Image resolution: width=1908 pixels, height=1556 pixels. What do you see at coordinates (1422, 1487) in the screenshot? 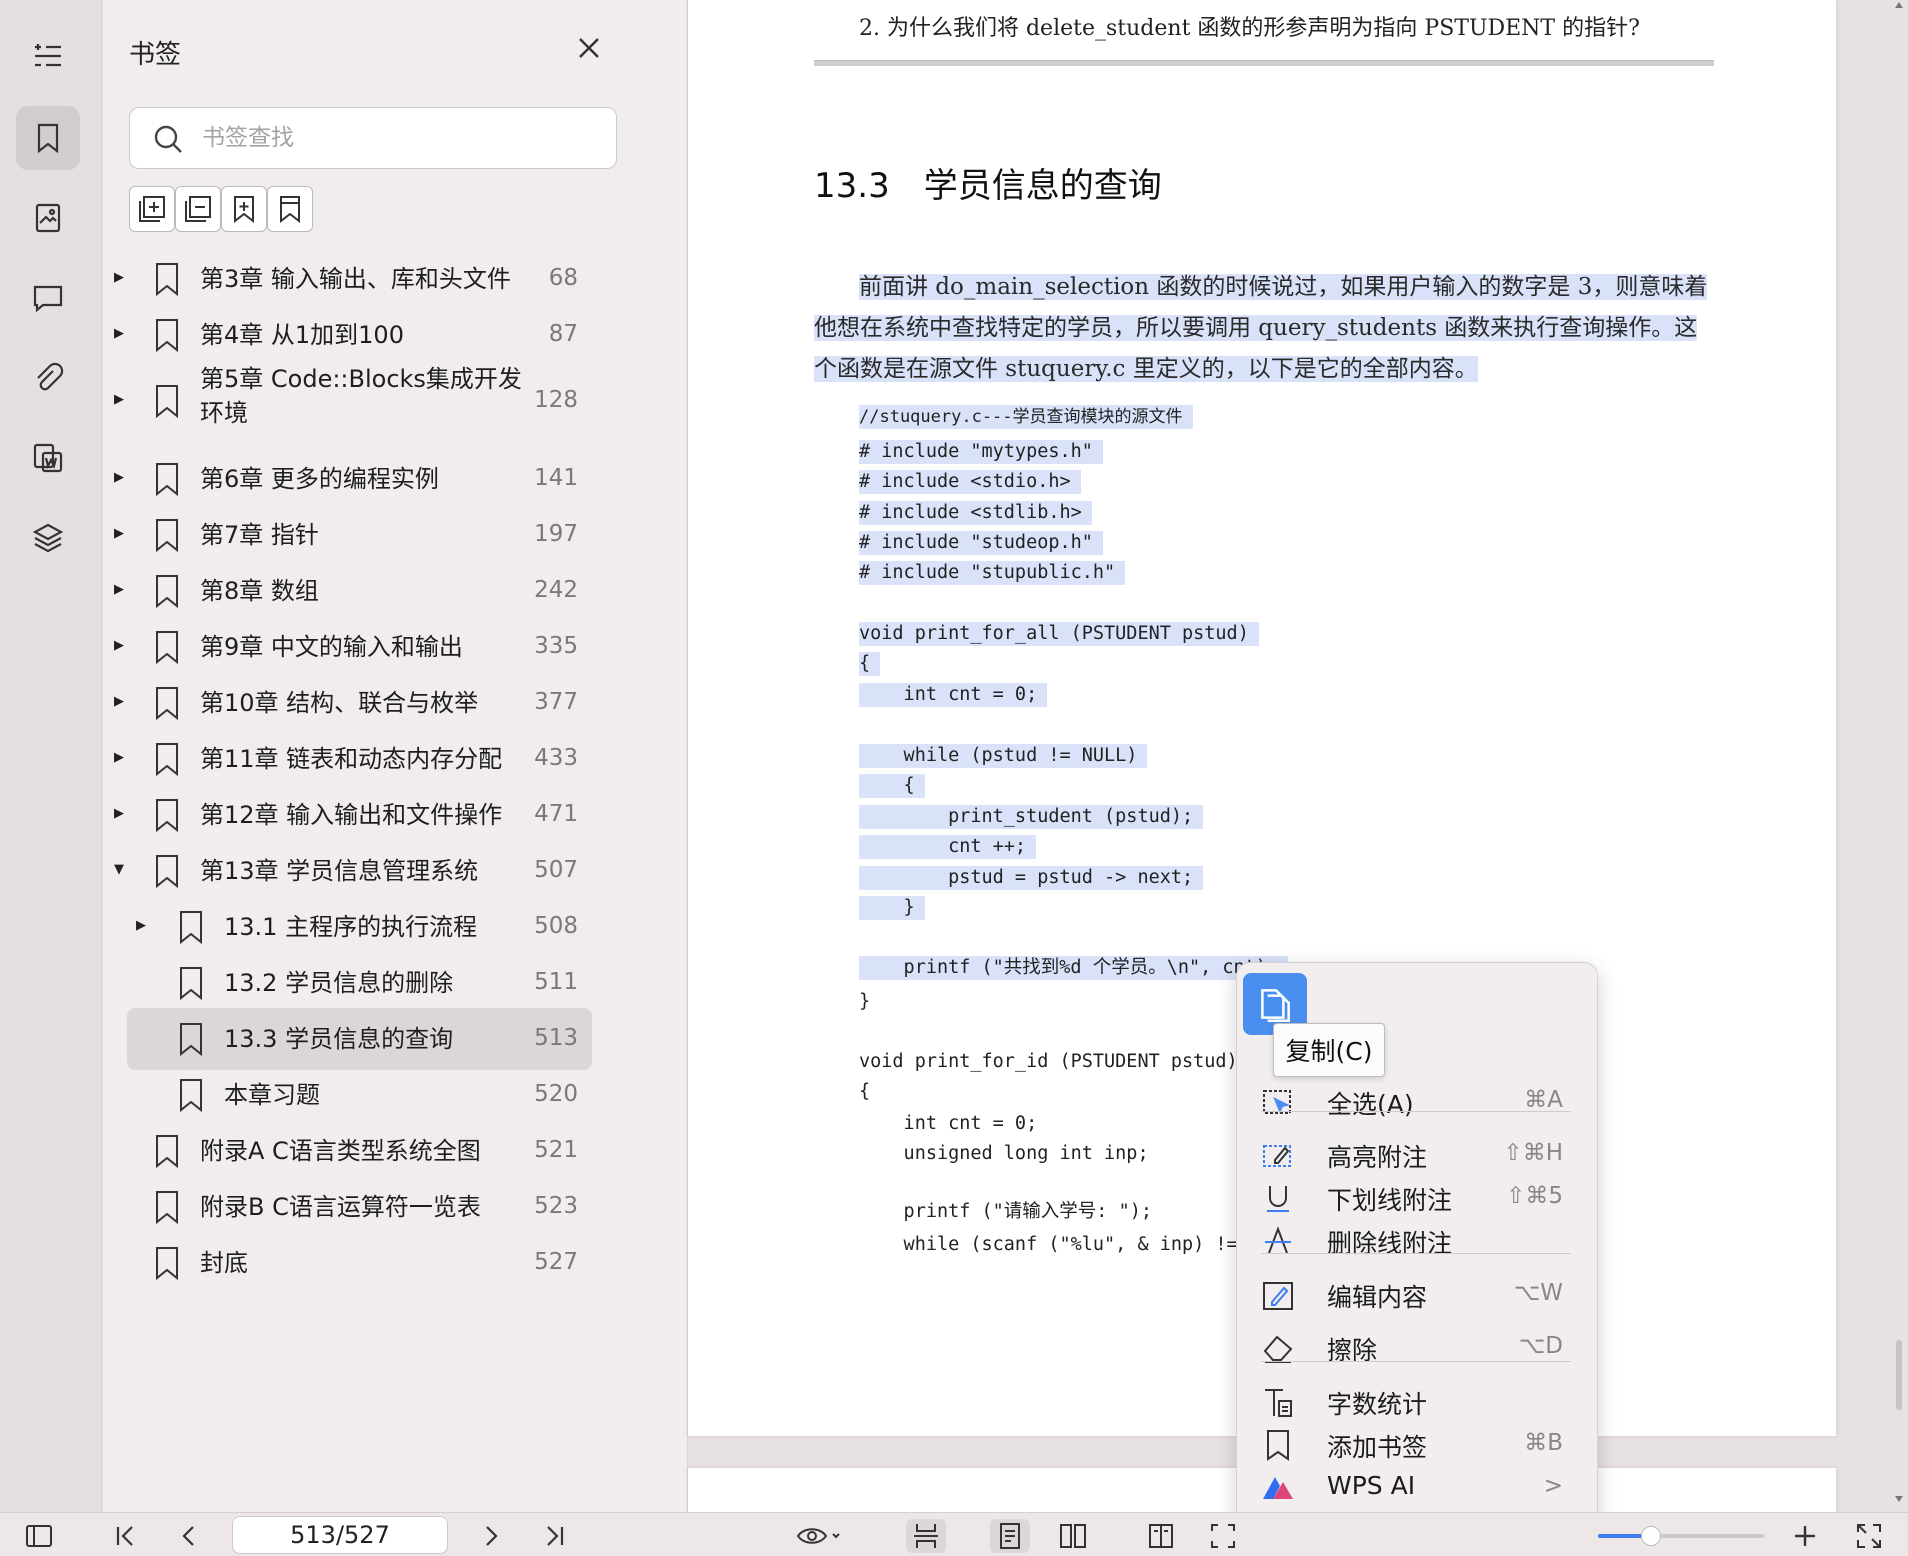
I see `menu-wps-ai: WPS AI >` at bounding box center [1422, 1487].